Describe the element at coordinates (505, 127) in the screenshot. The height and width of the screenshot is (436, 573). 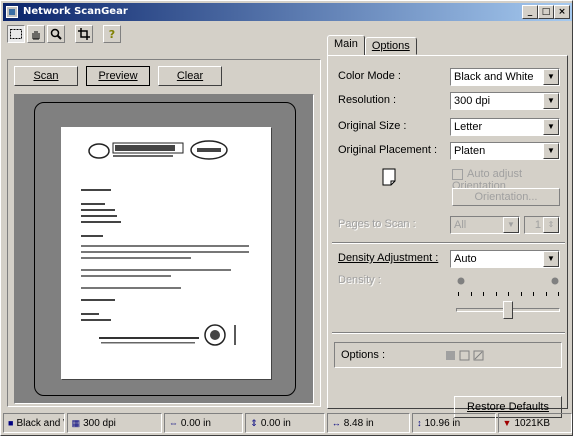
I see `original-size-select: Letter ▼` at that location.